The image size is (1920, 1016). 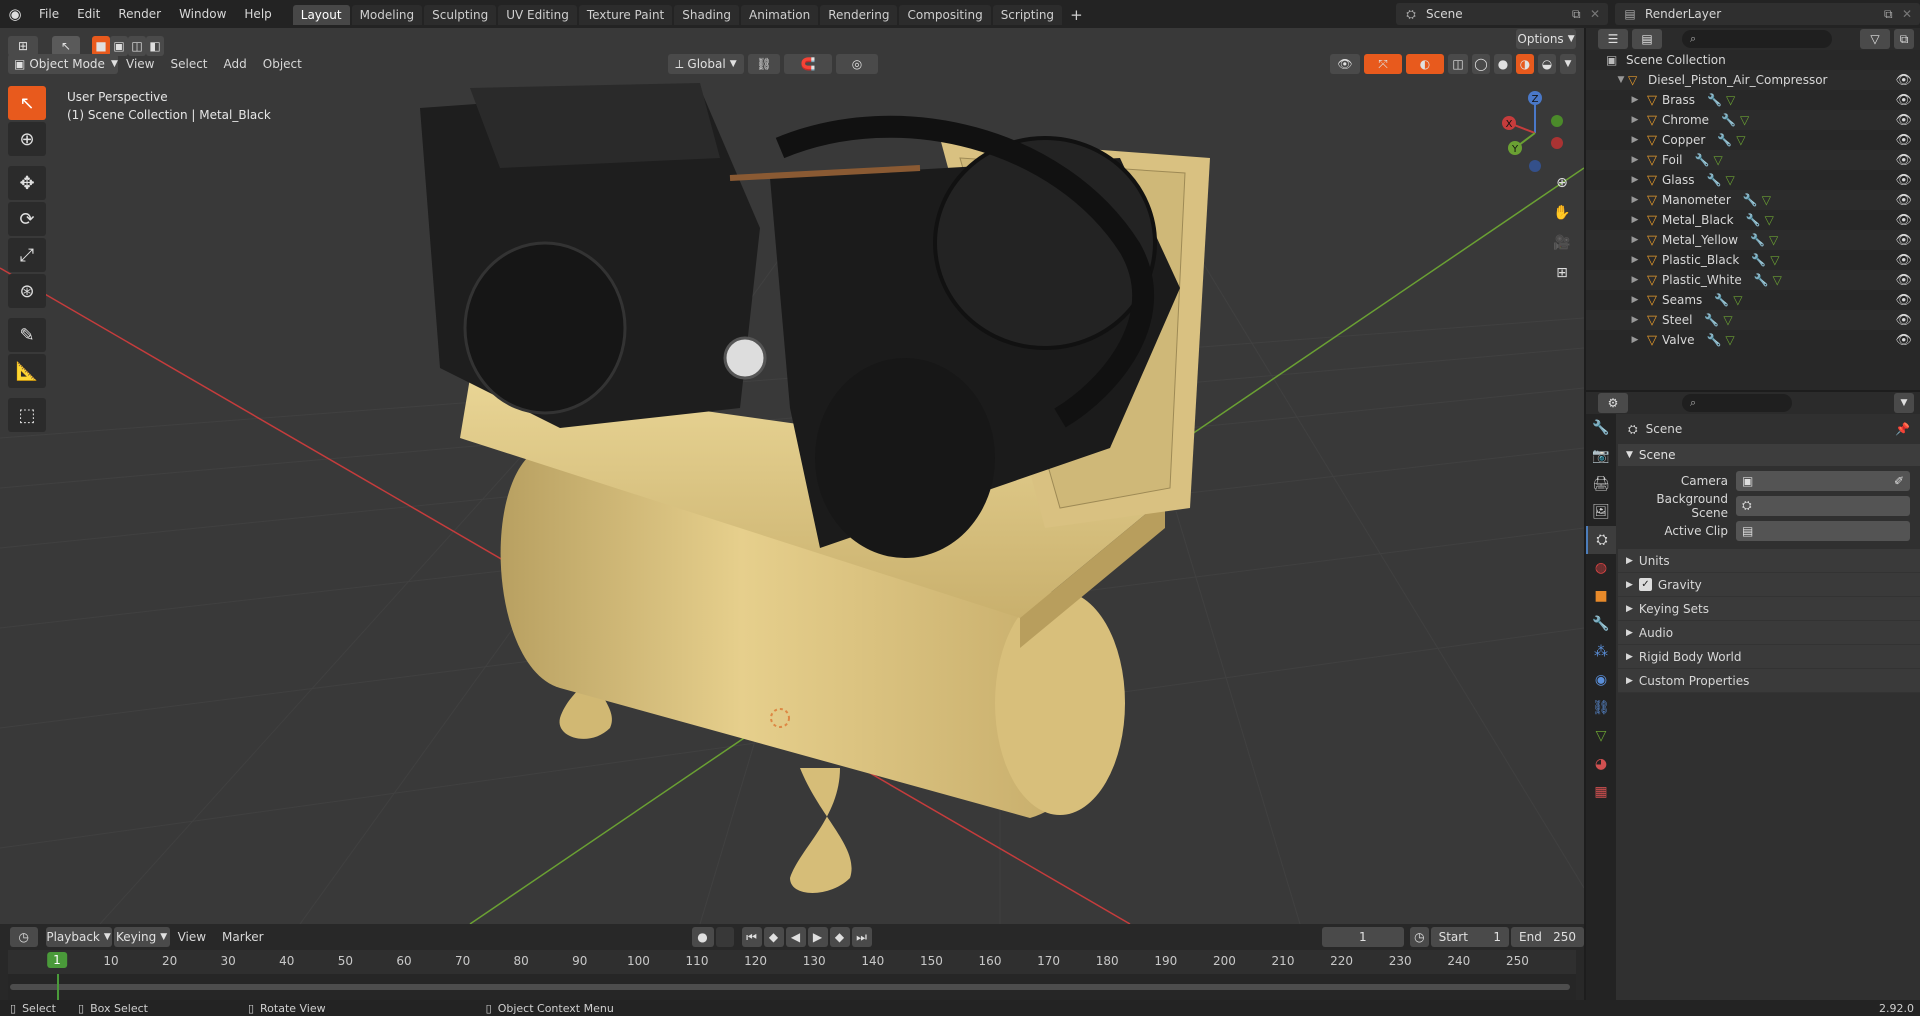 I want to click on eyedropper-icon: ✐, so click(x=1899, y=481).